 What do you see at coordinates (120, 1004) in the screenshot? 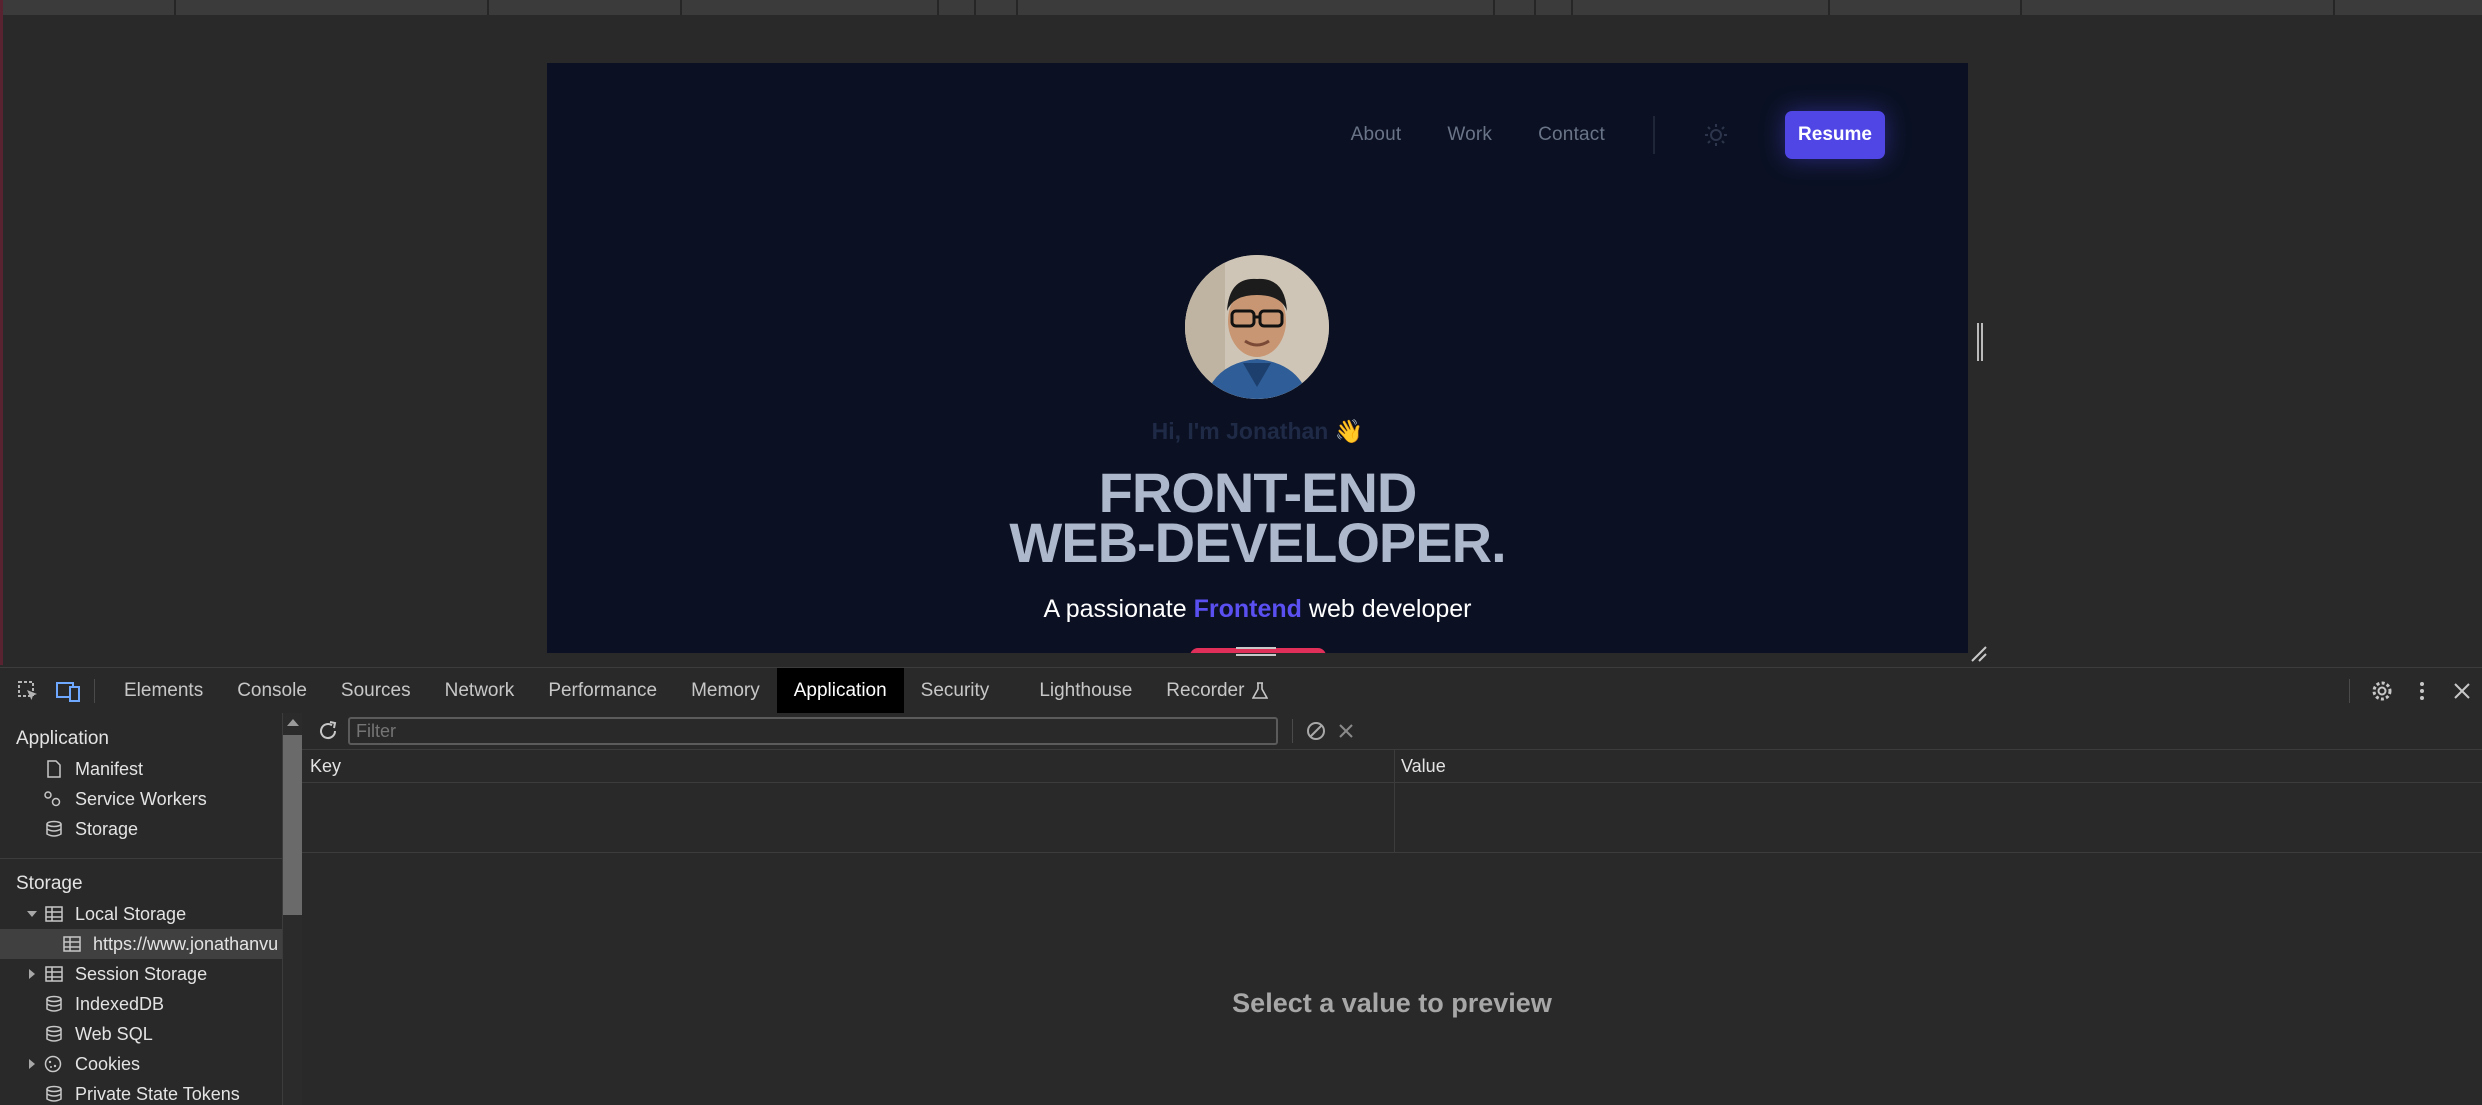
I see `sidebar-item-label: IndexedDB` at bounding box center [120, 1004].